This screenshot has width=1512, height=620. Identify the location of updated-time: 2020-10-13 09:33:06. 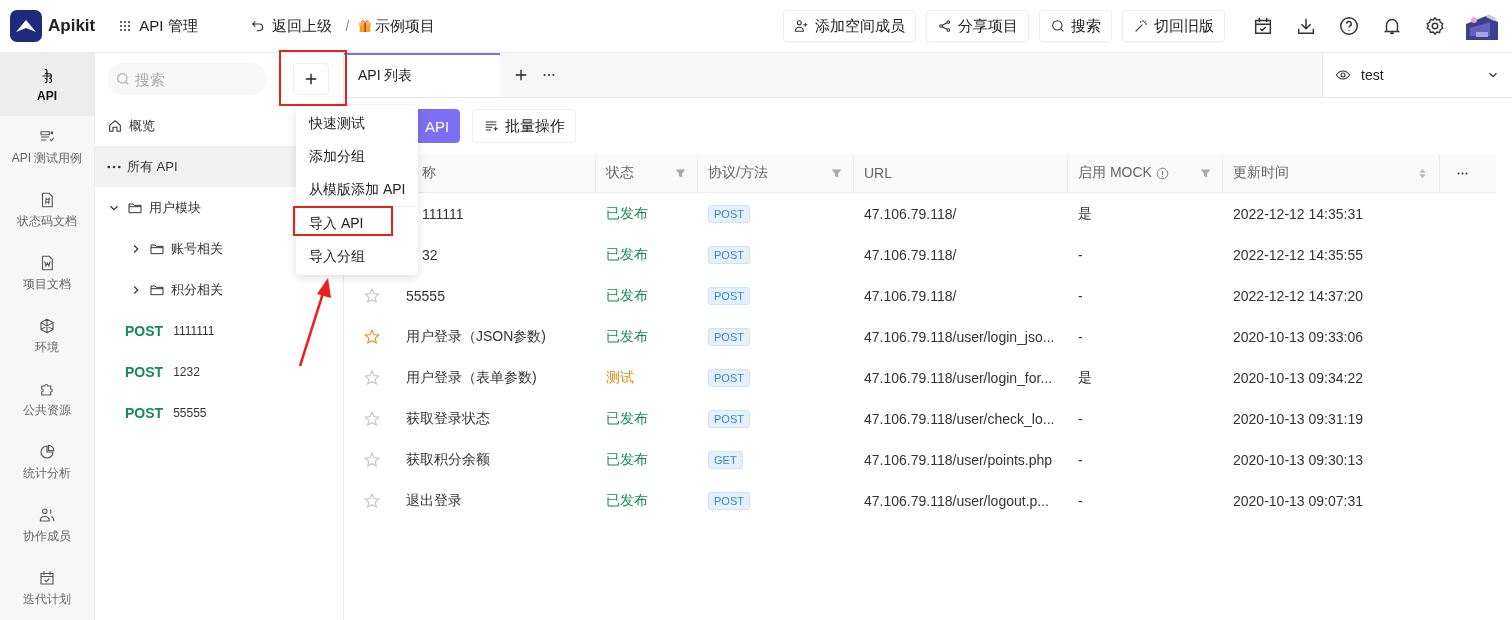
(1298, 336).